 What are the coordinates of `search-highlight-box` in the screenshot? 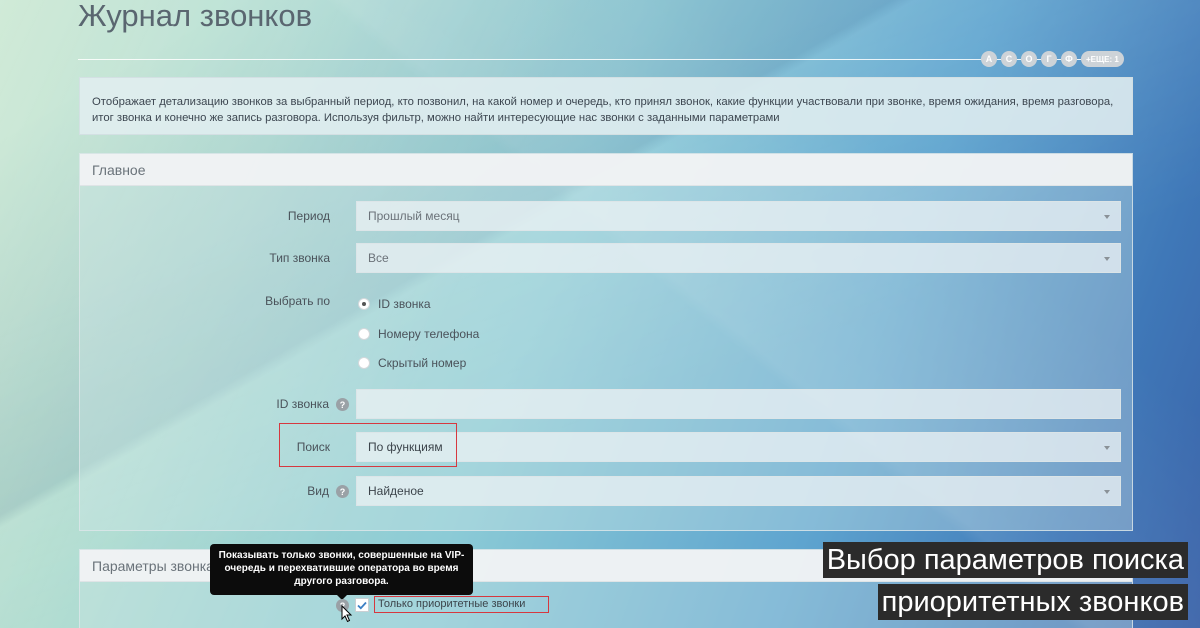 It's located at (368, 445).